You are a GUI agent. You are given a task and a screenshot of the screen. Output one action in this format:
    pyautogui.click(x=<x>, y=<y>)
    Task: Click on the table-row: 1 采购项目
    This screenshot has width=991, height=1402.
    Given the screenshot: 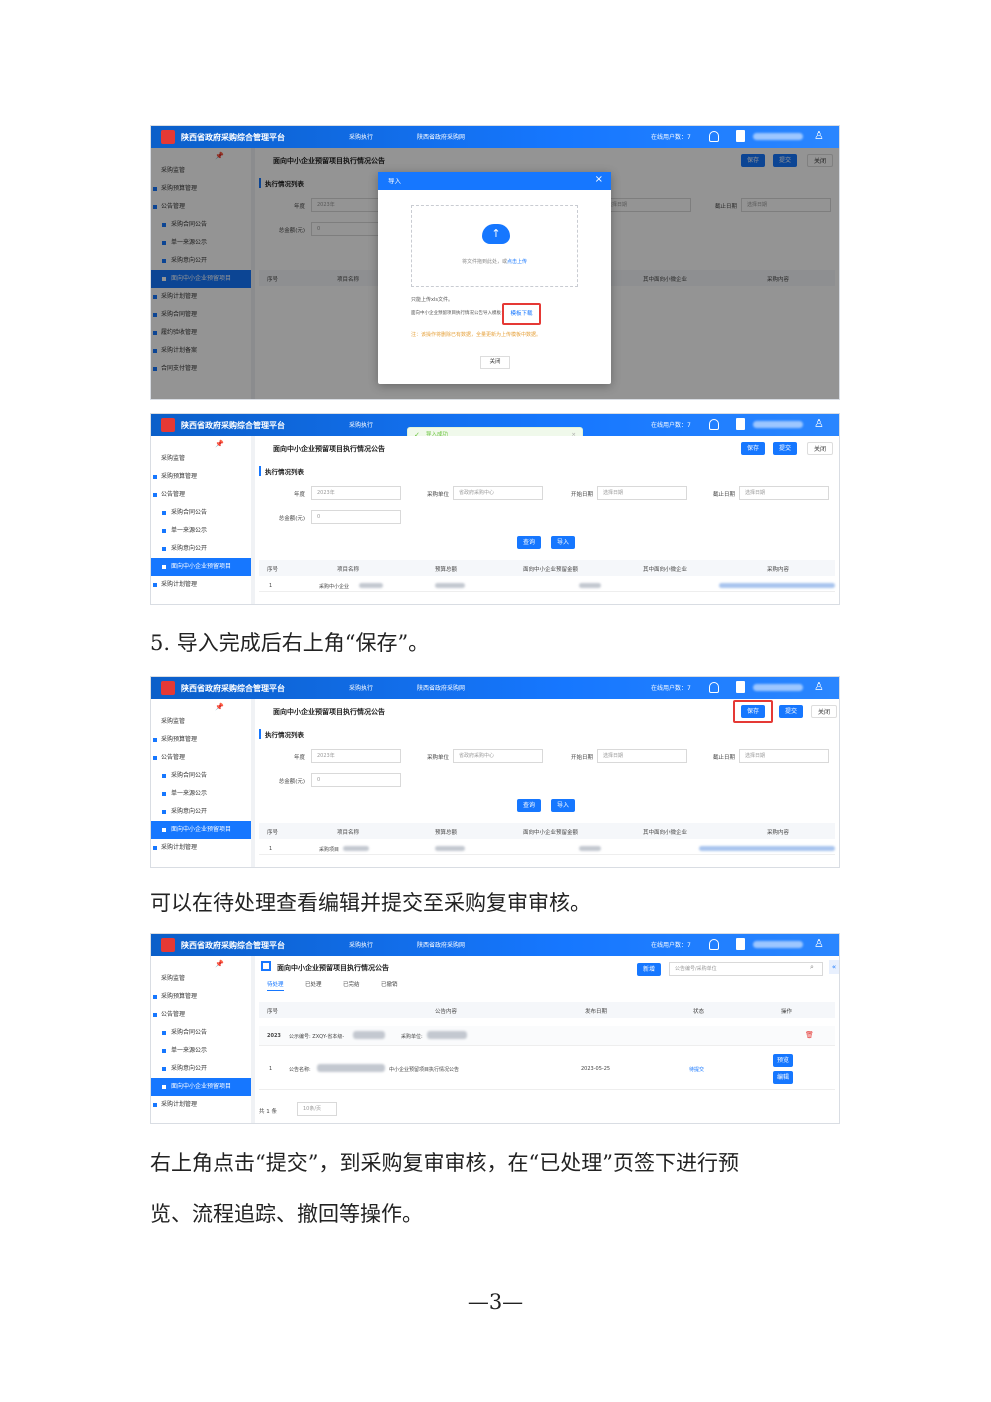 What is the action you would take?
    pyautogui.click(x=547, y=848)
    